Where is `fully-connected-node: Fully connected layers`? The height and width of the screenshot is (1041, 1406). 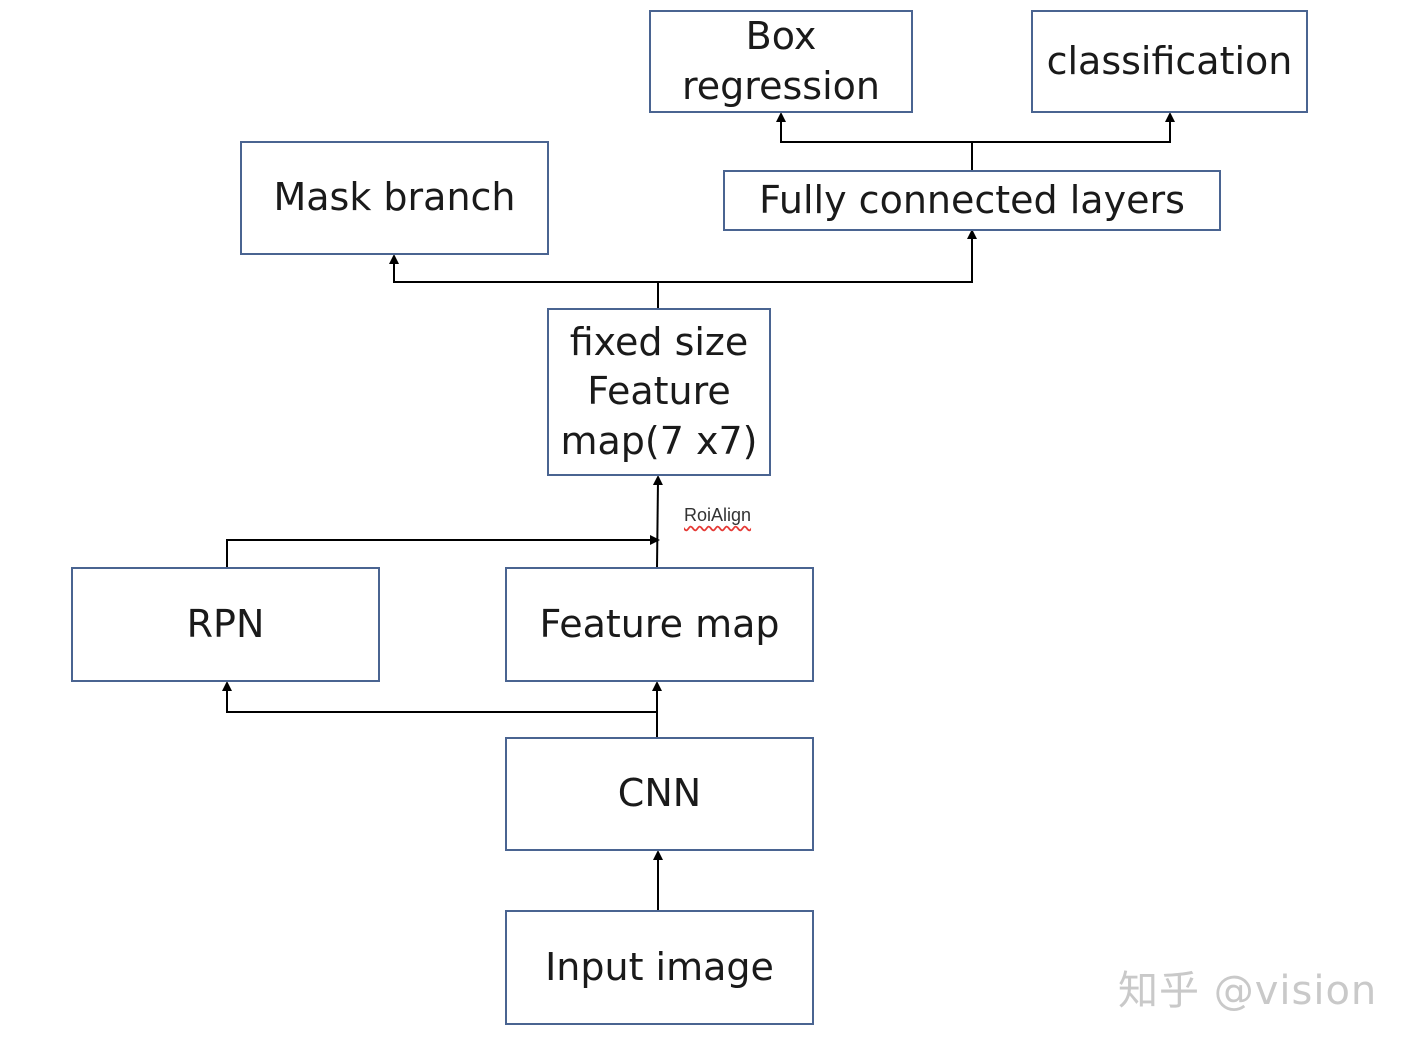
fully-connected-node: Fully connected layers is located at coordinates (972, 200).